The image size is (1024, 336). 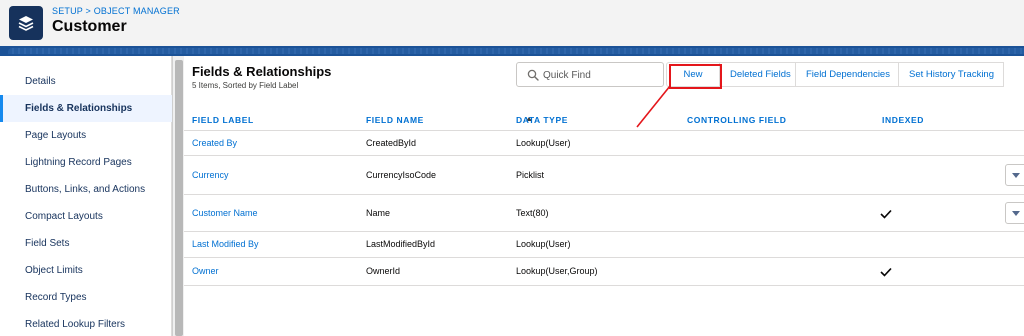 I want to click on quick-find-box, so click(x=590, y=74).